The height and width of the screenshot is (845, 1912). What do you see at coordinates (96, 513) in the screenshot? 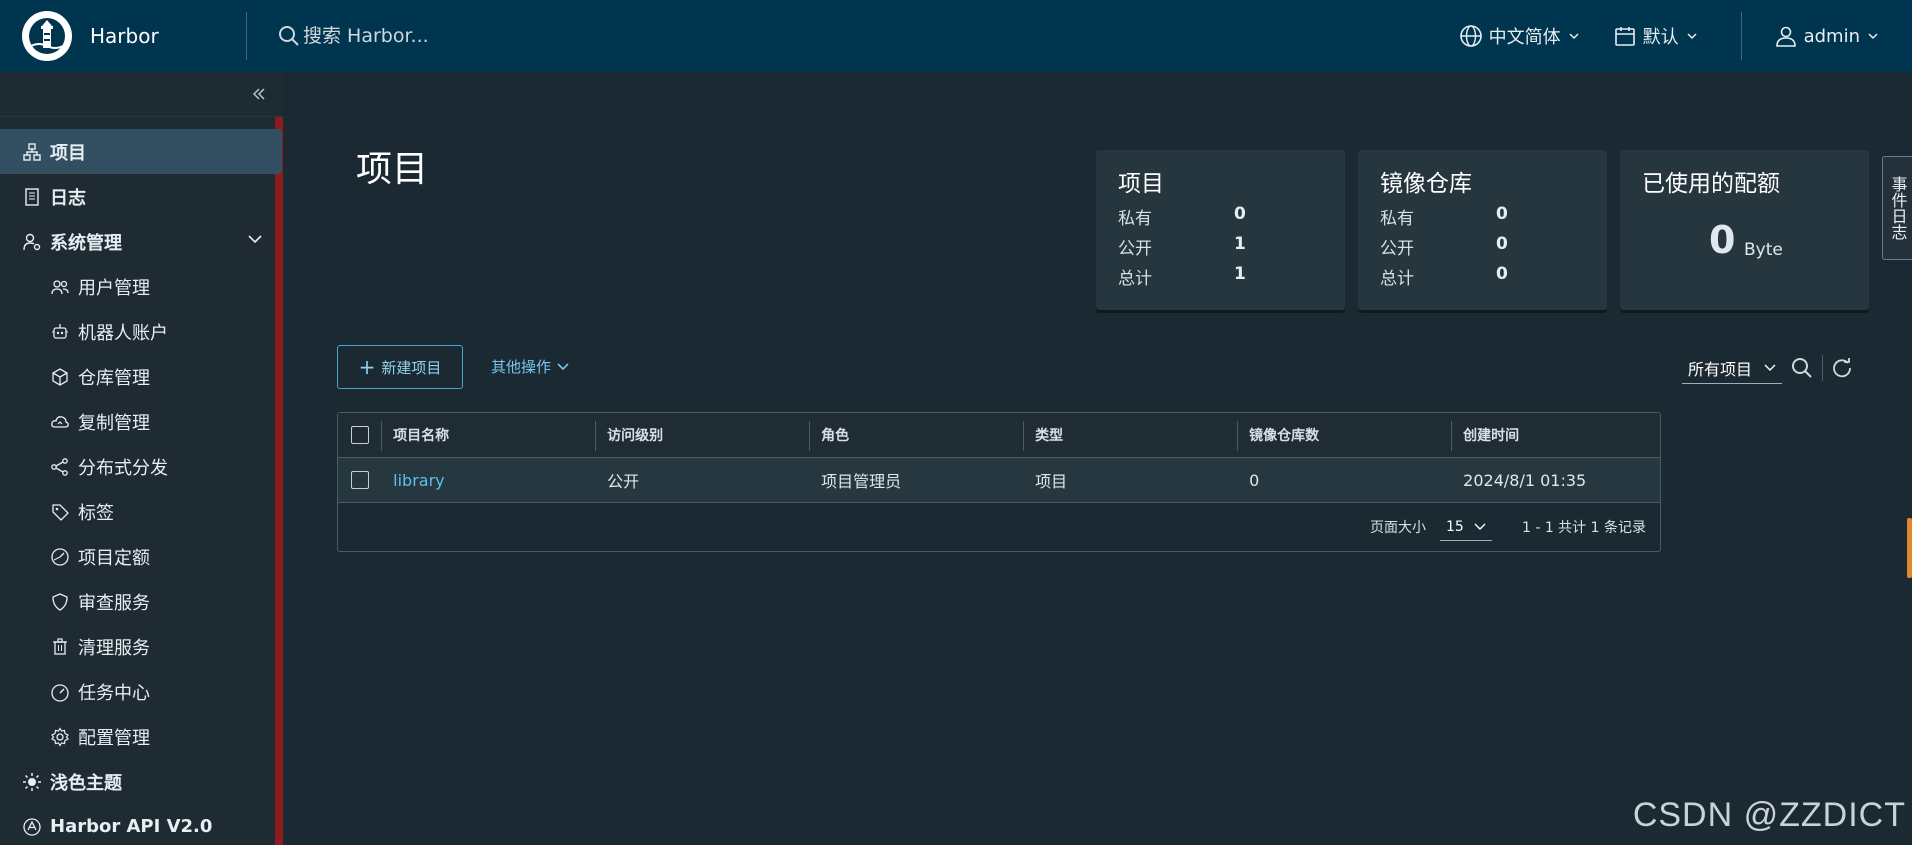
I see `sidebar-item-label: 标签` at bounding box center [96, 513].